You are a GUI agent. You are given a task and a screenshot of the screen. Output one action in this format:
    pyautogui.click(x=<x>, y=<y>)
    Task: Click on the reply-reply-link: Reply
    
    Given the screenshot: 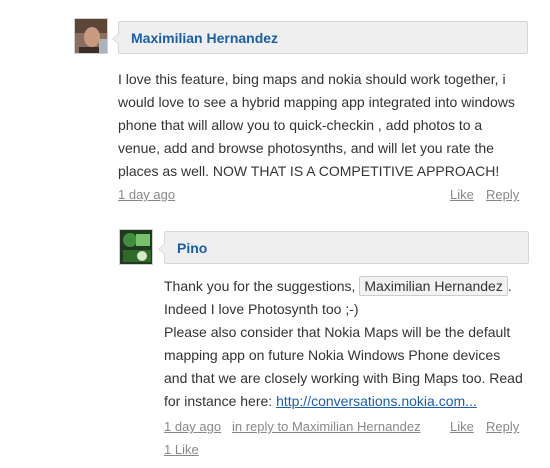 What is the action you would take?
    pyautogui.click(x=502, y=426)
    